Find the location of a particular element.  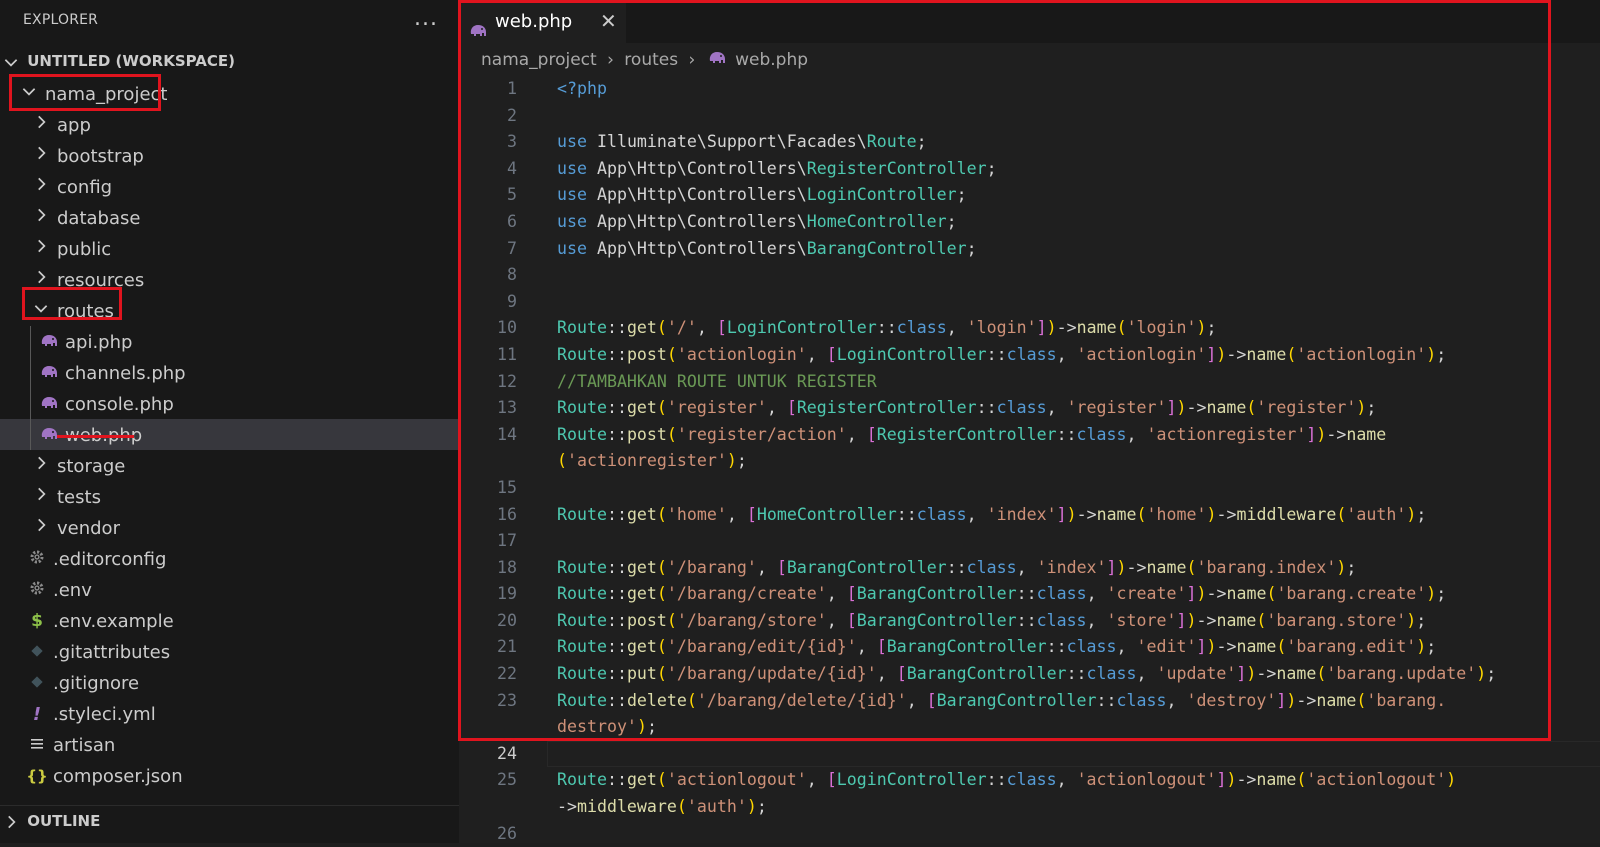

line-number: 1 is located at coordinates (512, 88).